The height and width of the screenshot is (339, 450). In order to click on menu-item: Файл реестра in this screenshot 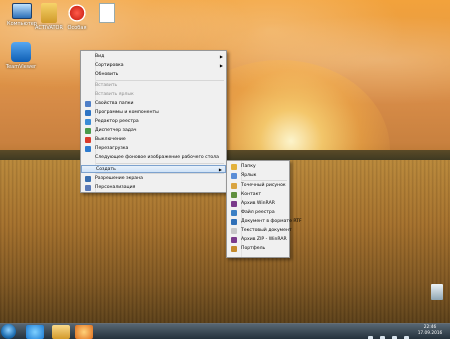, I will do `click(258, 213)`.